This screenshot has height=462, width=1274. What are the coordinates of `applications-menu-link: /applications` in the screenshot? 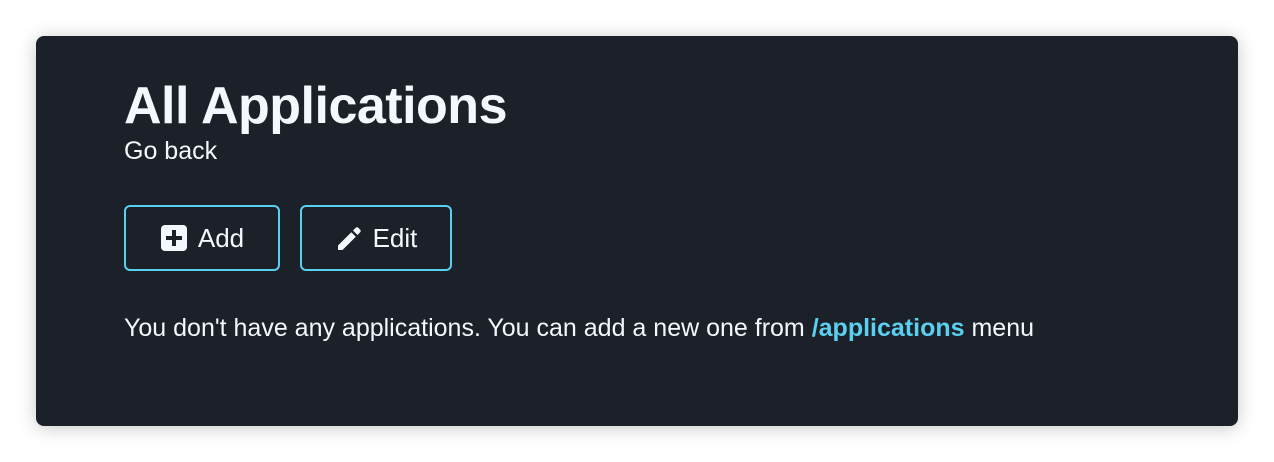 It's located at (888, 328).